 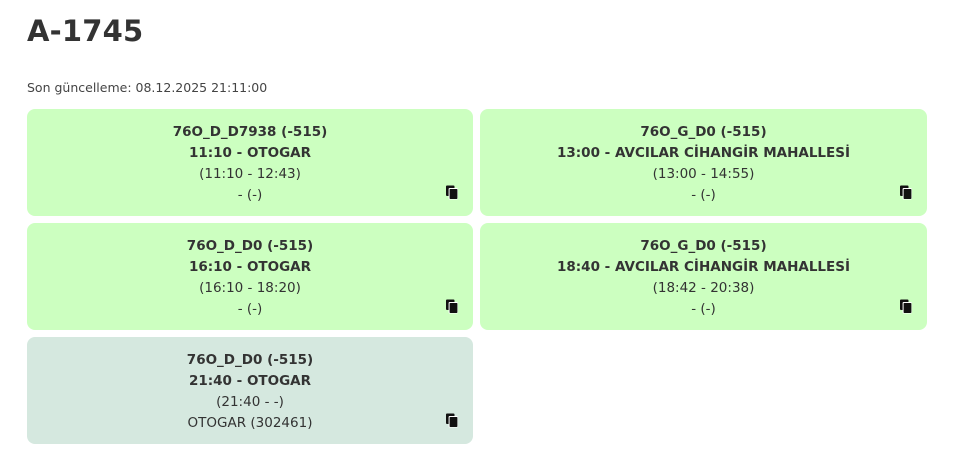 What do you see at coordinates (703, 174) in the screenshot?
I see `trip-times: (13:00 - 14:55)` at bounding box center [703, 174].